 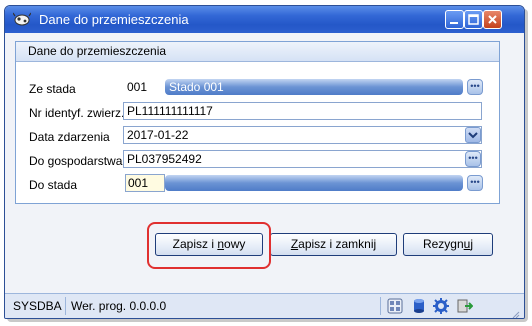 What do you see at coordinates (419, 306) in the screenshot?
I see `database-icon` at bounding box center [419, 306].